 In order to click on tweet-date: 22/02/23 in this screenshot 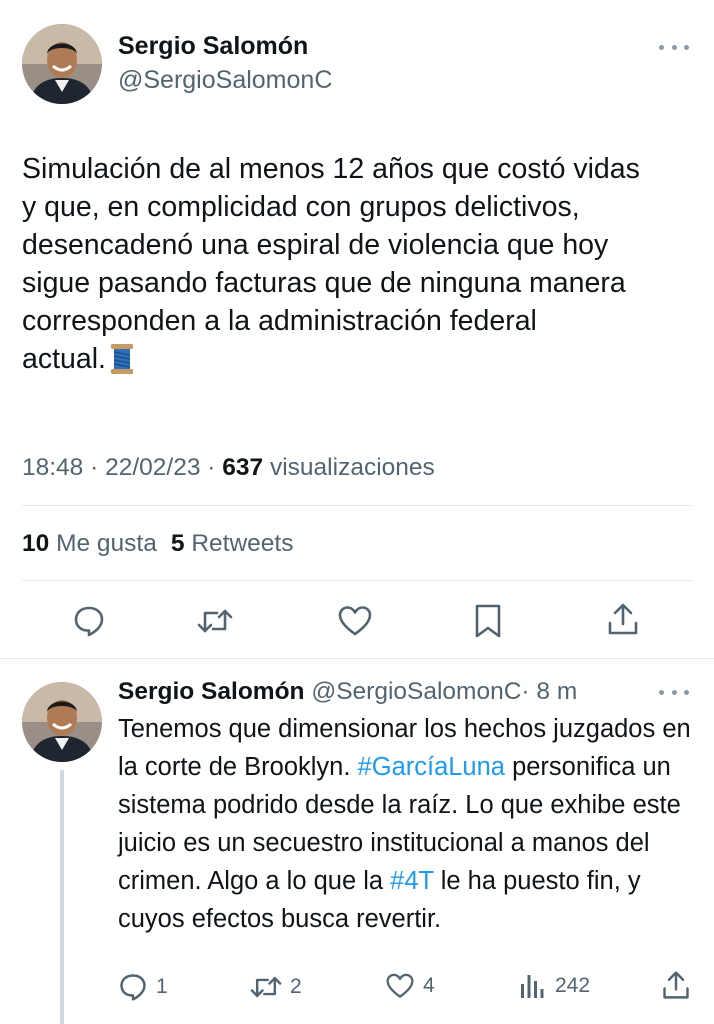, I will do `click(152, 467)`.